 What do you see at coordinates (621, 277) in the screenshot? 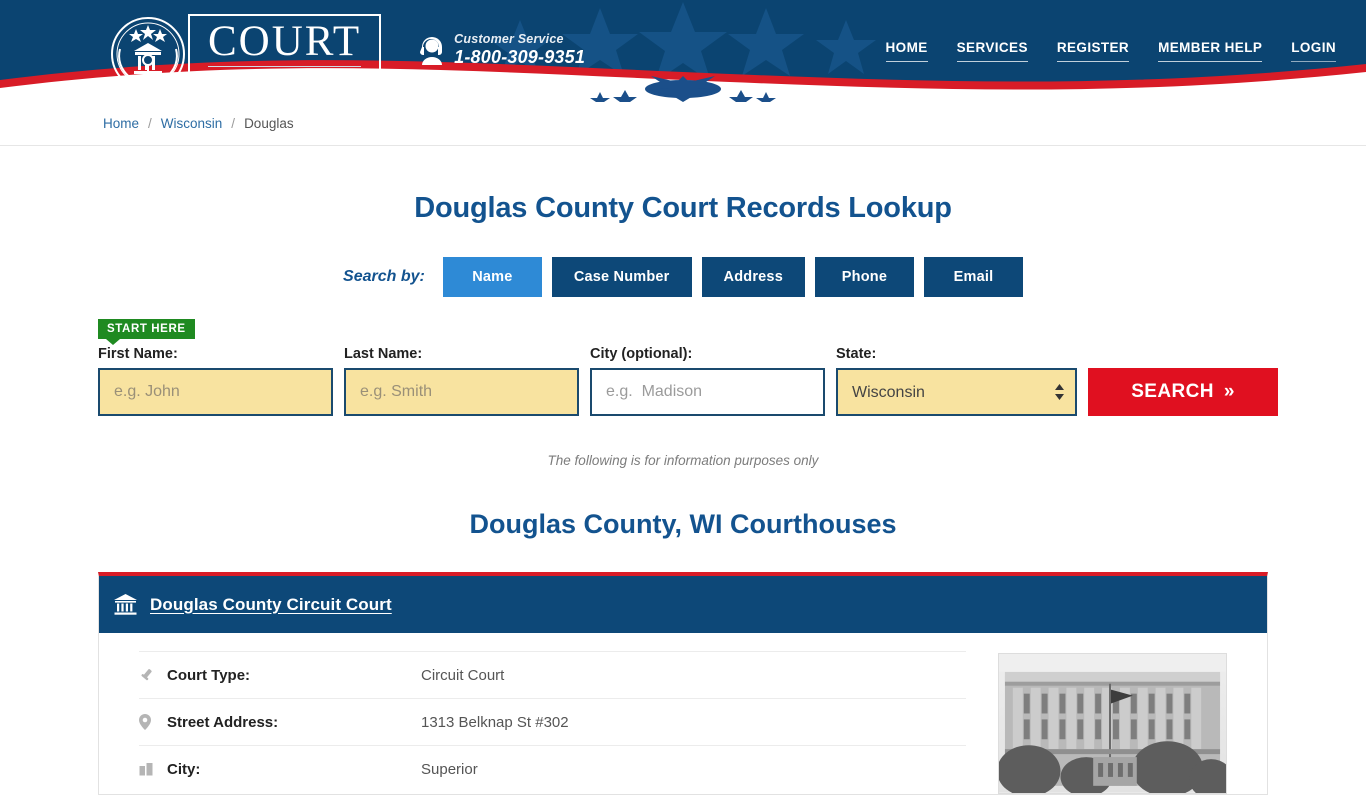
I see `tab-case-number: Case Number` at bounding box center [621, 277].